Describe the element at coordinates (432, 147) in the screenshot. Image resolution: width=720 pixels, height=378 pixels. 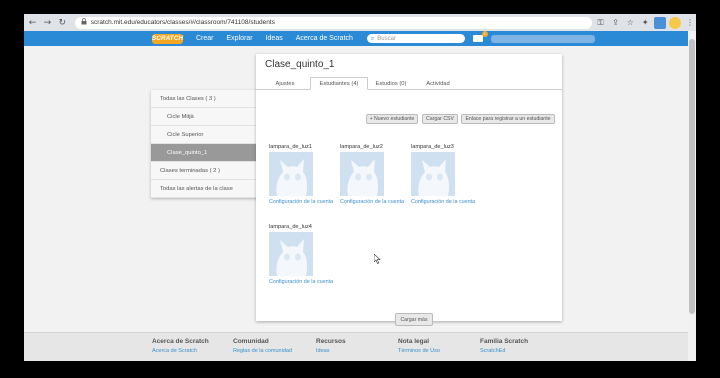
I see `student-name: lampara_de_luz3` at that location.